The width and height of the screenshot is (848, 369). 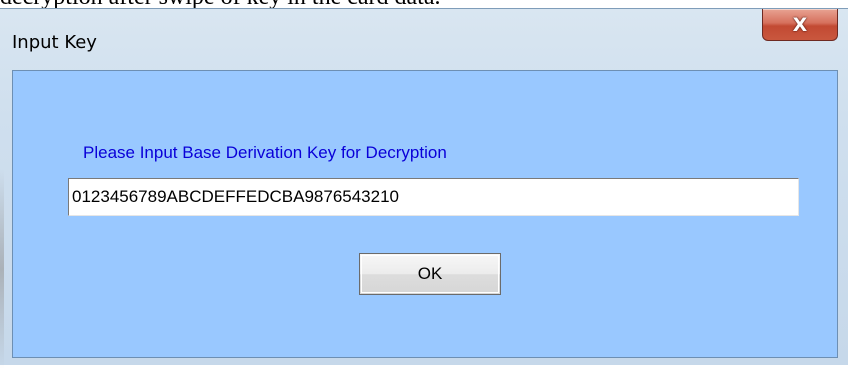 I want to click on dialog-title: Input Key, so click(x=54, y=42).